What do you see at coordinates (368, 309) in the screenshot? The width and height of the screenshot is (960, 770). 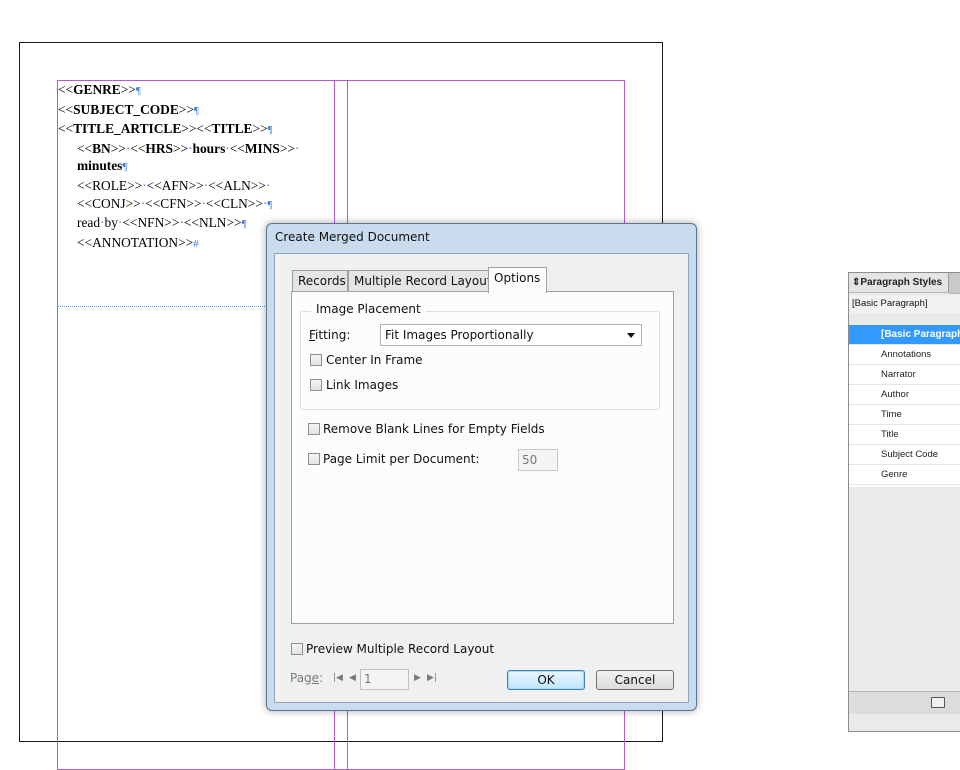 I see `image-placement-label: Image Placement` at bounding box center [368, 309].